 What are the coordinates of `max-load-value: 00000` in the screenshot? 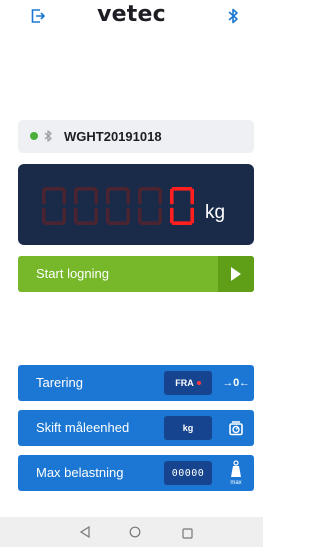 It's located at (188, 473).